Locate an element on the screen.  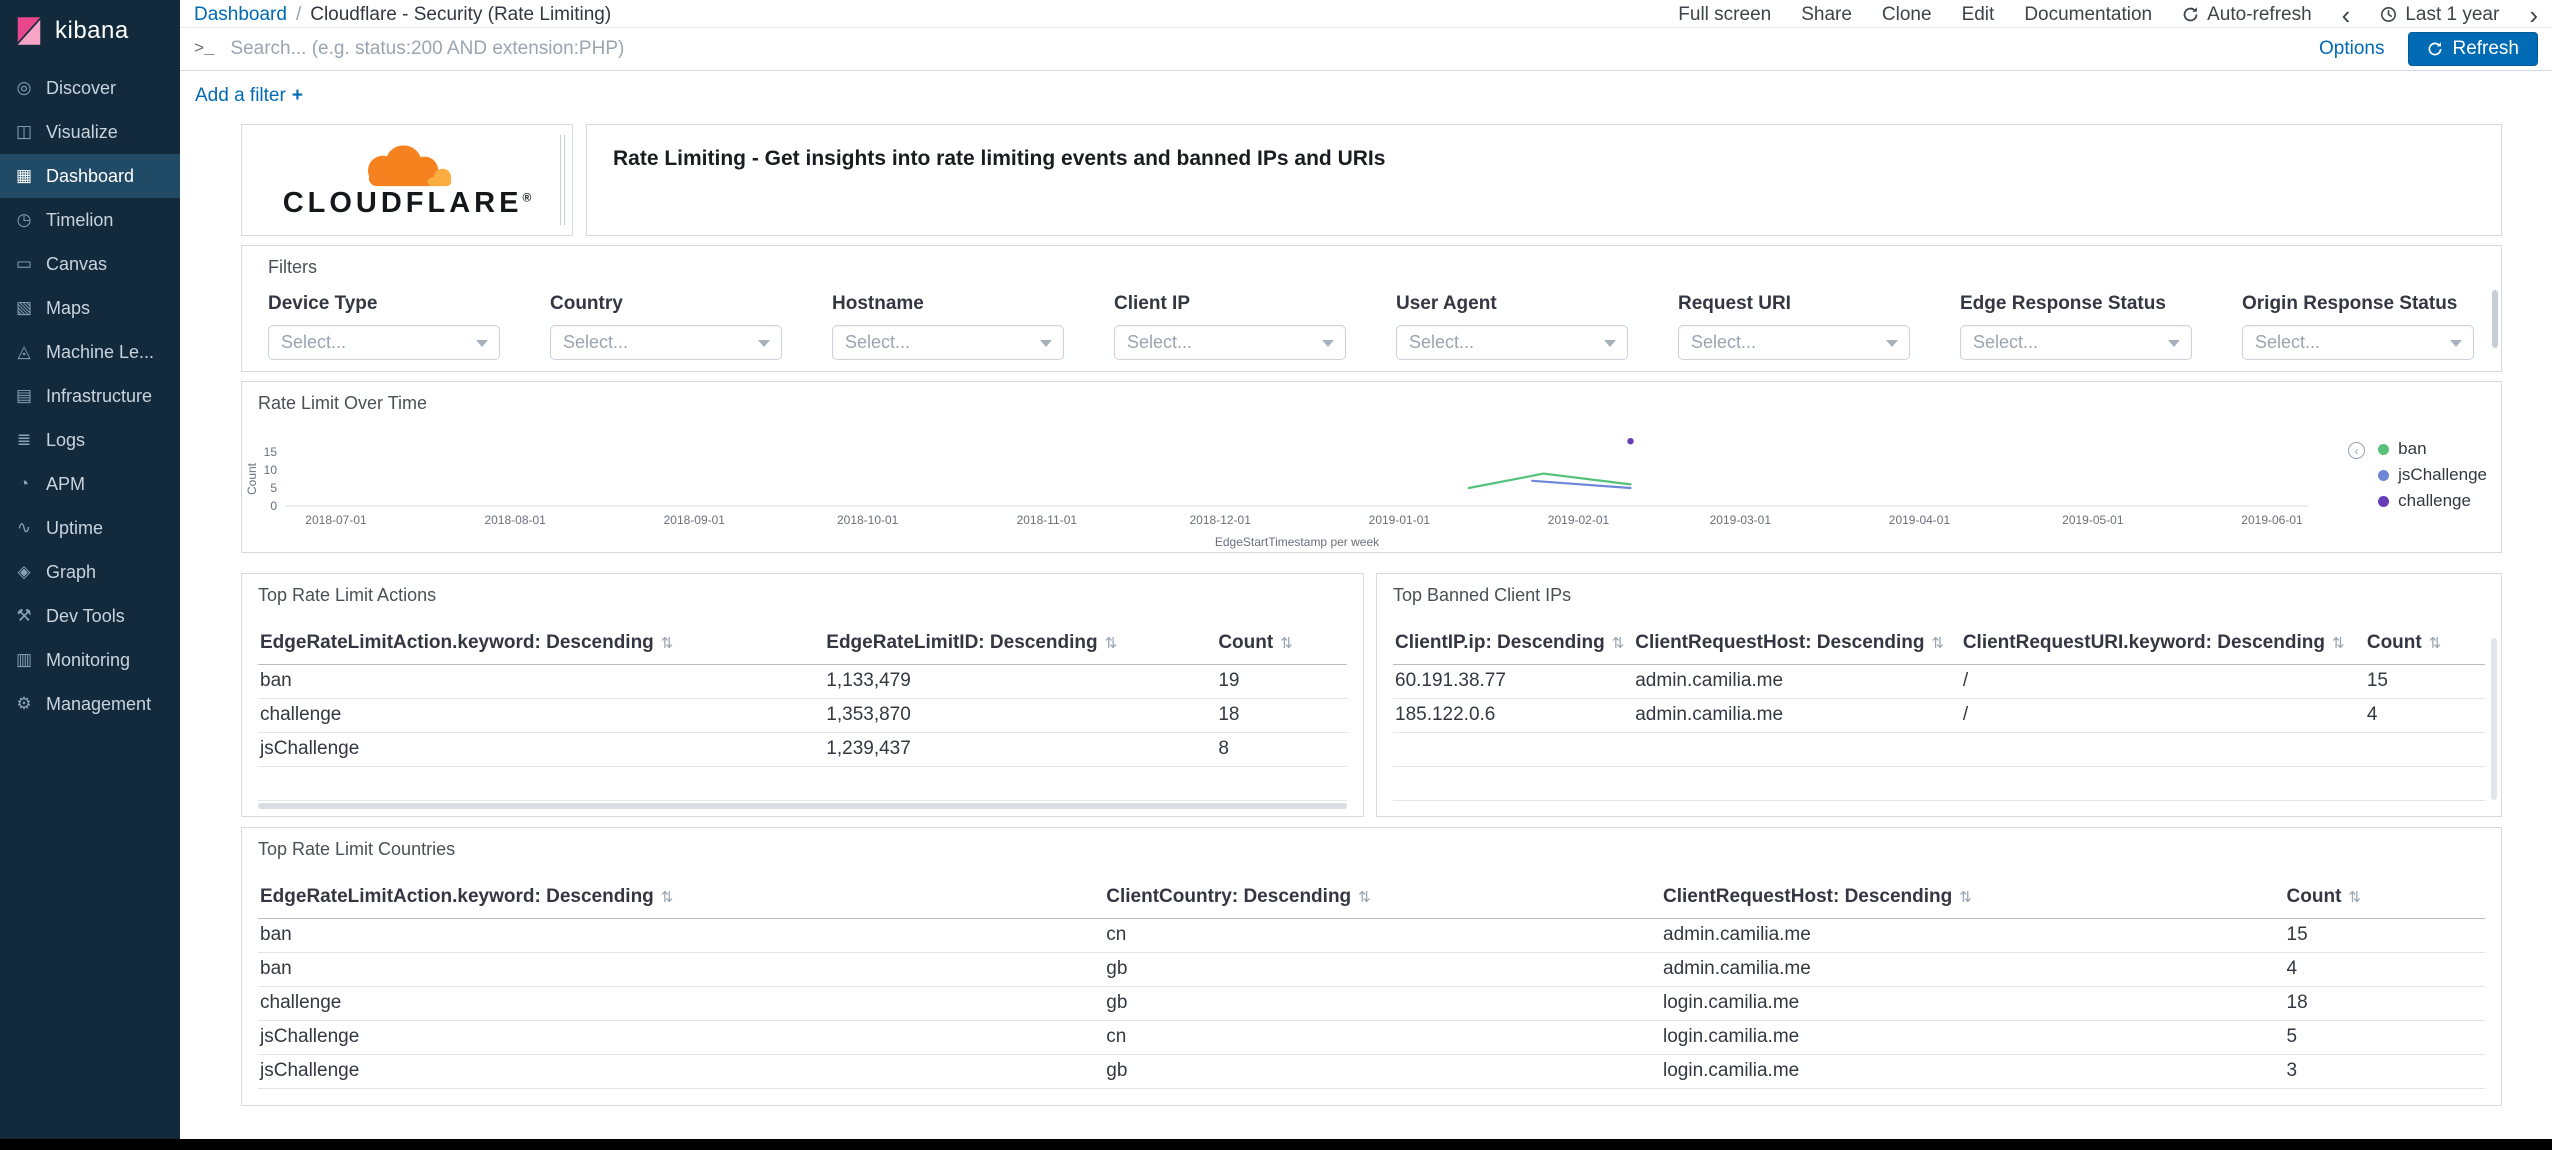
sidebar-item-logs: ≣ Logs is located at coordinates (90, 440).